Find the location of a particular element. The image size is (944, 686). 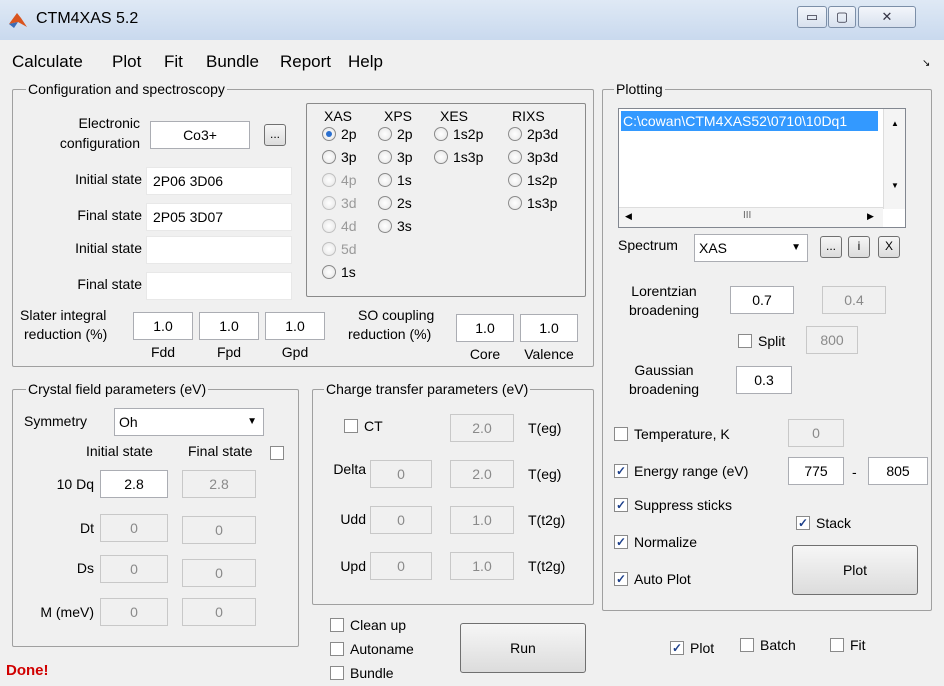

temperature-checkbox: Temperature, K is located at coordinates (672, 434).